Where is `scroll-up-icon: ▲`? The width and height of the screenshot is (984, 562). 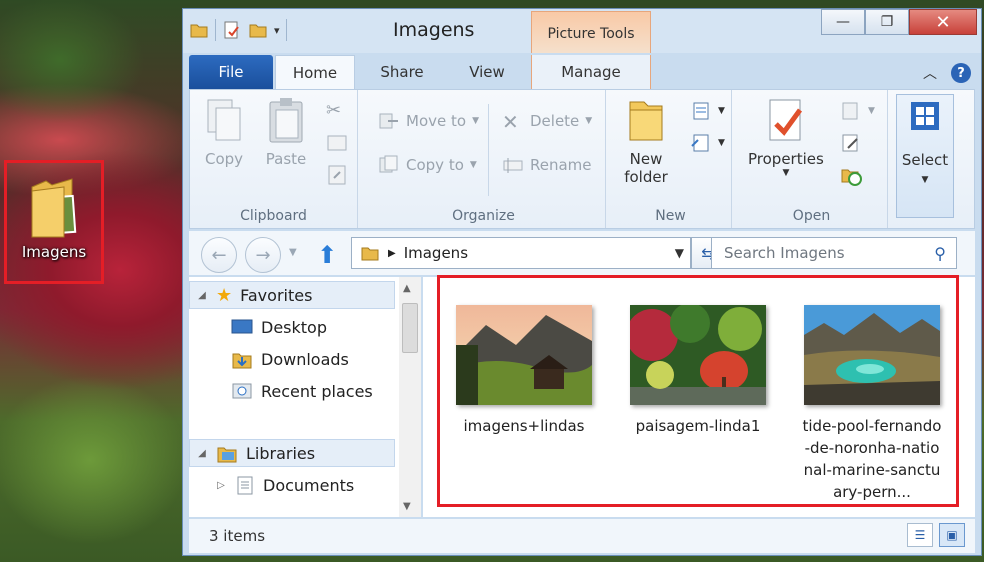 scroll-up-icon: ▲ is located at coordinates (407, 288).